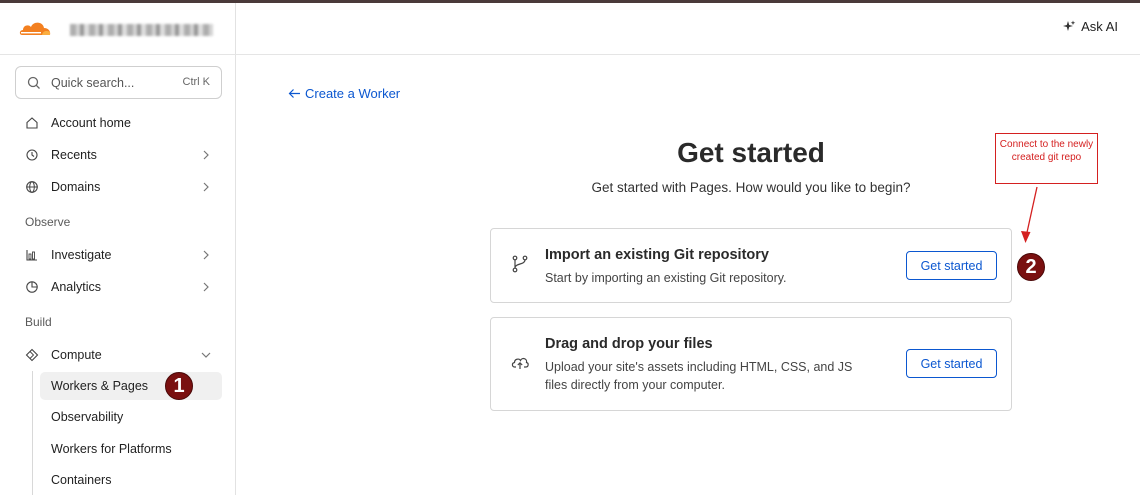  Describe the element at coordinates (179, 386) in the screenshot. I see `step-badge-1: 1` at that location.